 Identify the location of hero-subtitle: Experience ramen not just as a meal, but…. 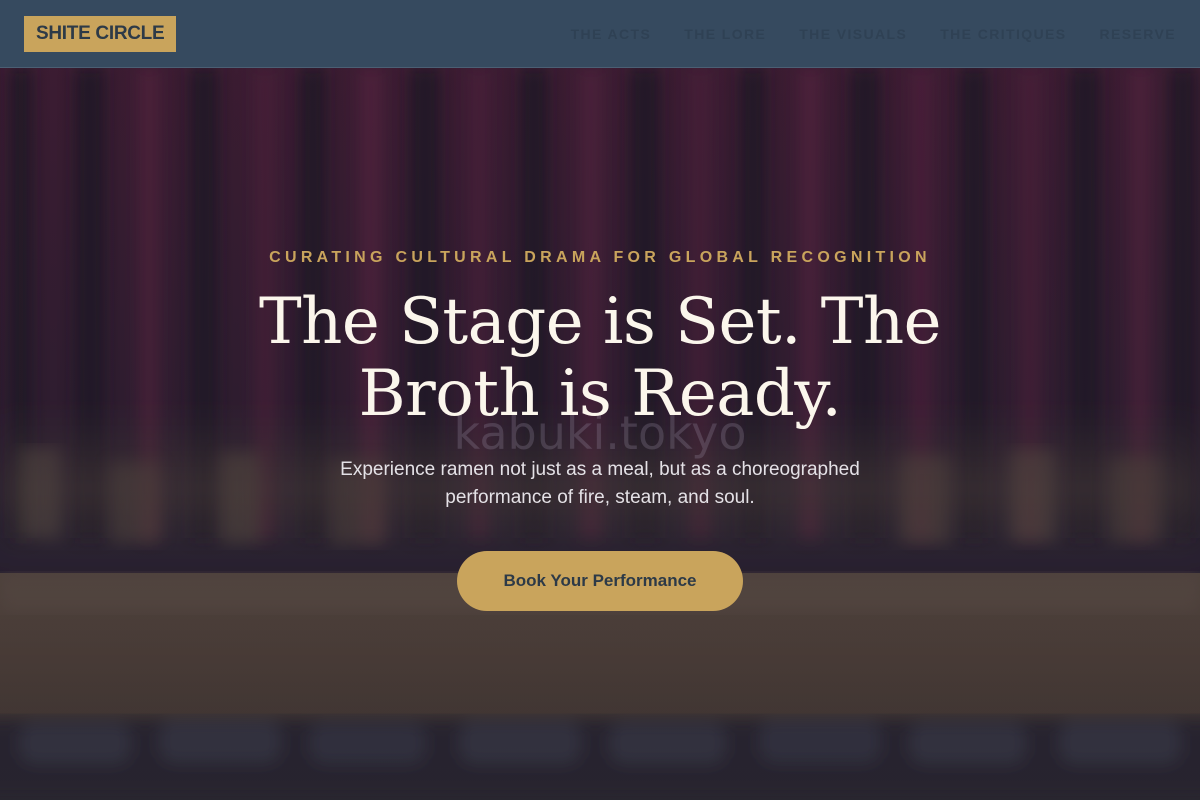
(600, 483).